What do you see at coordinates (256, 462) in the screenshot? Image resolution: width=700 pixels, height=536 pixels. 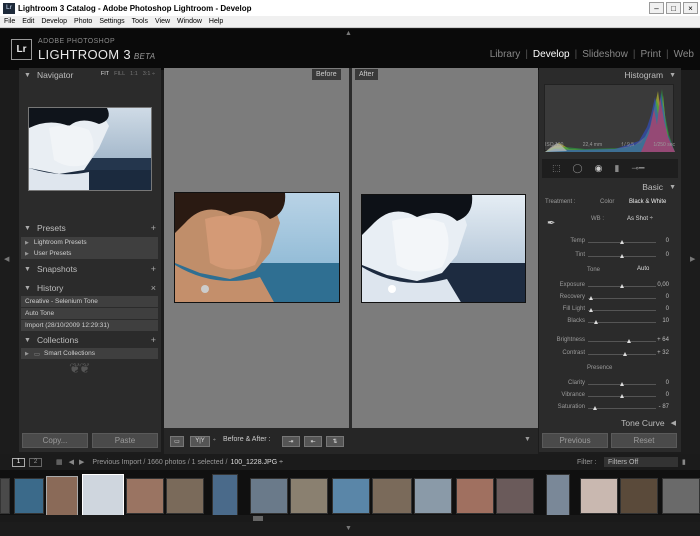 I see `current-file: 100_1228.JPG ÷` at bounding box center [256, 462].